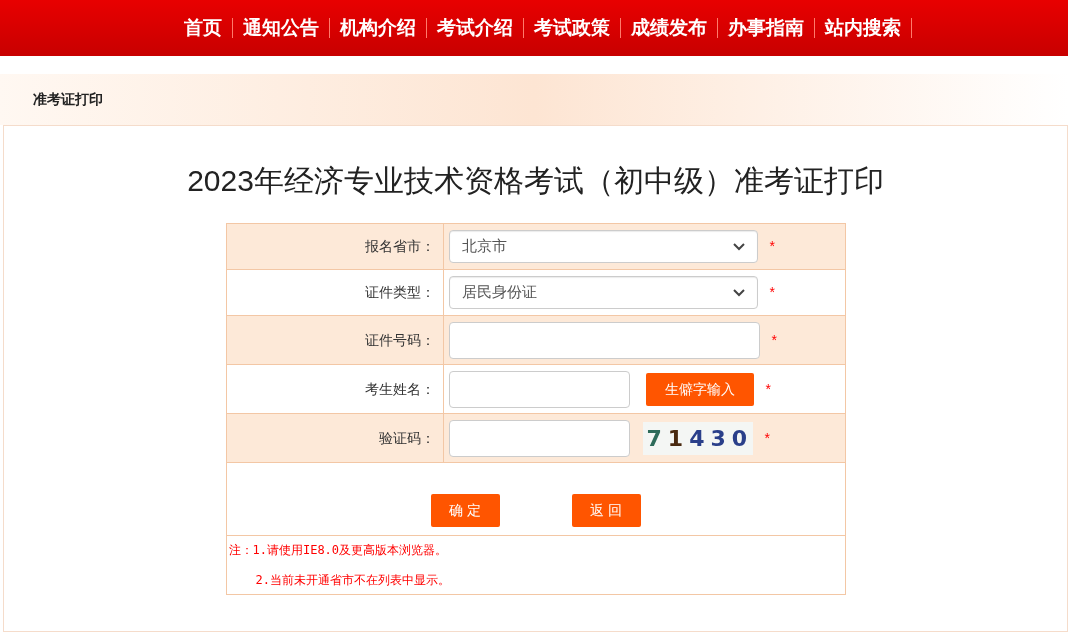 The width and height of the screenshot is (1068, 636). Describe the element at coordinates (399, 389) in the screenshot. I see `form-label: 考生姓名：` at that location.